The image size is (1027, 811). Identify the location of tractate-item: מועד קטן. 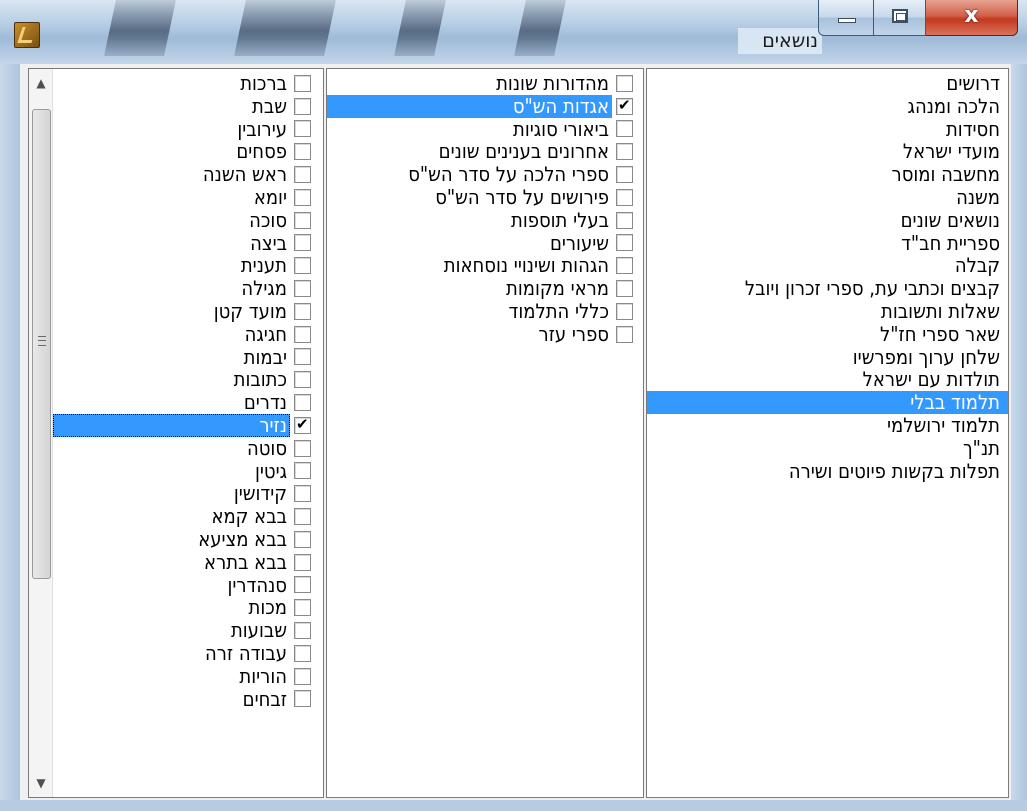
(182, 311).